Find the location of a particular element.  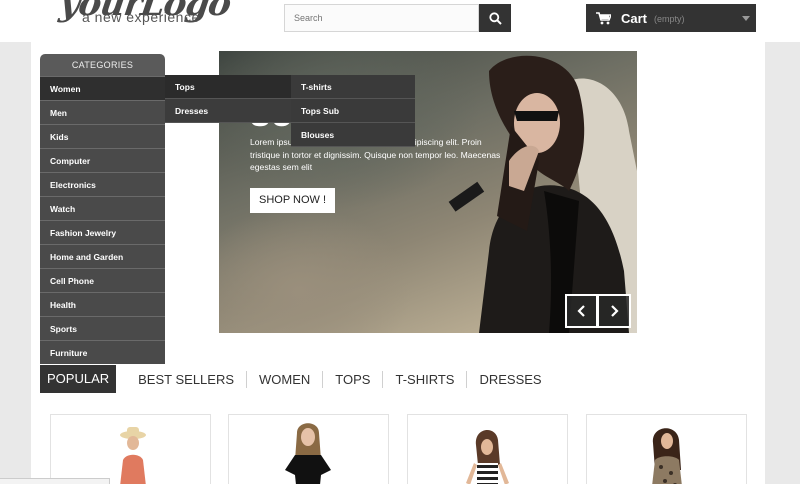

category-item-watch: Watch is located at coordinates (102, 208).